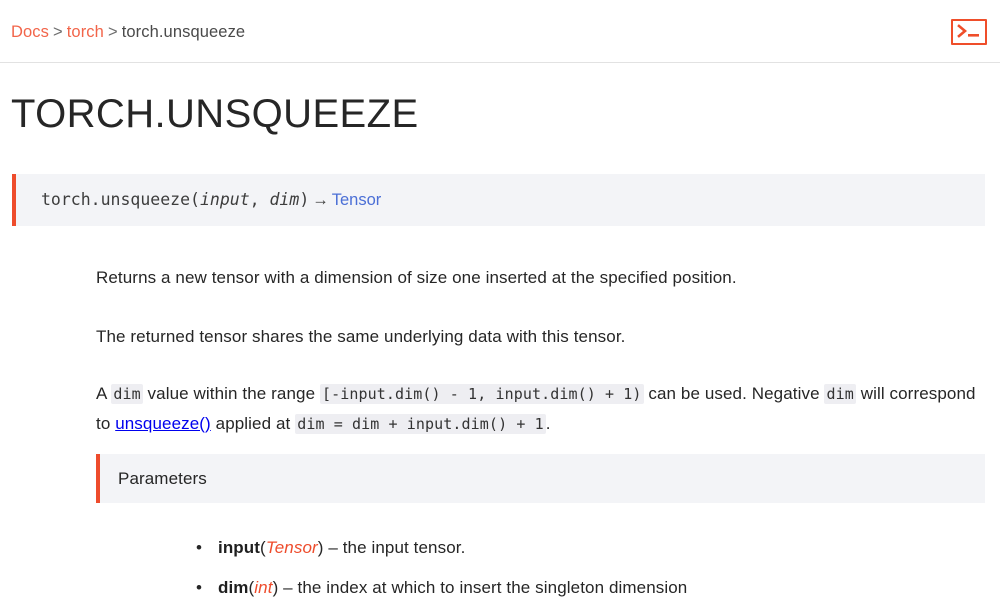 This screenshot has width=1000, height=612. I want to click on p3-text-1: A, so click(104, 393).